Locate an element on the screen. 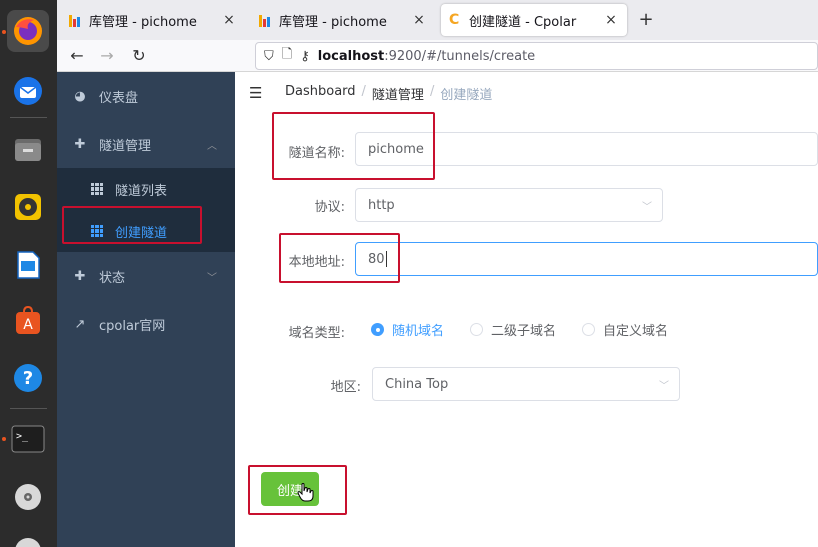  region-label: 地区: is located at coordinates (345, 387).